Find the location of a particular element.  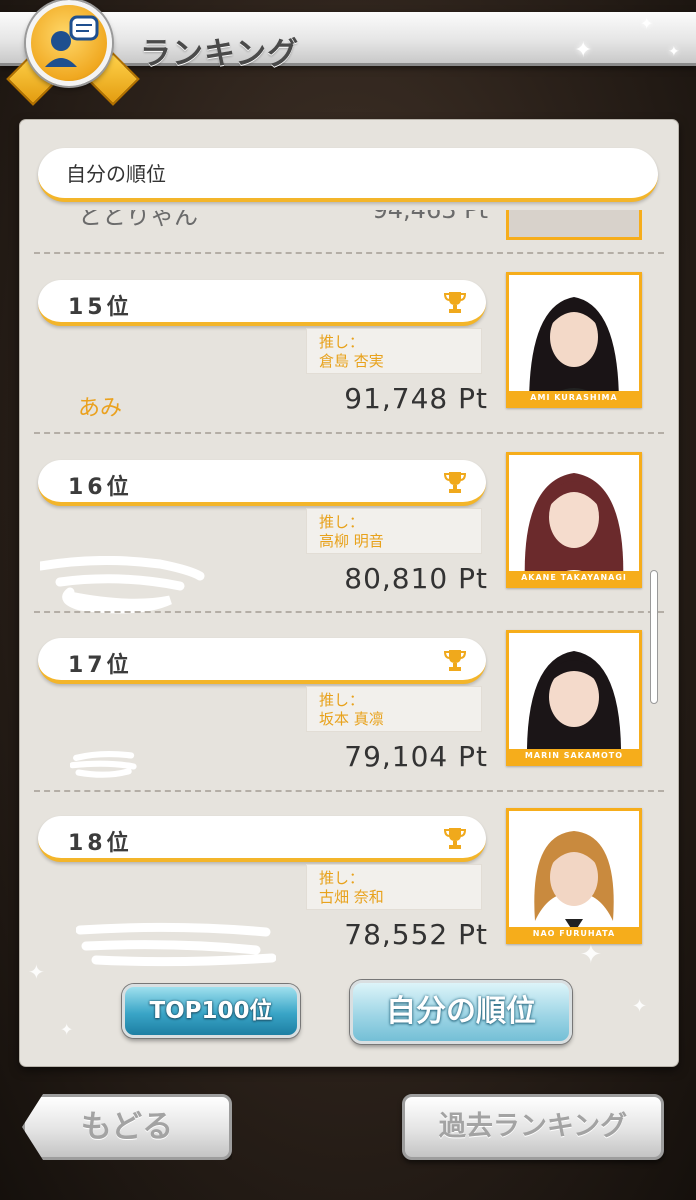

member-nameplate: NAO FURUHATA is located at coordinates (574, 934).